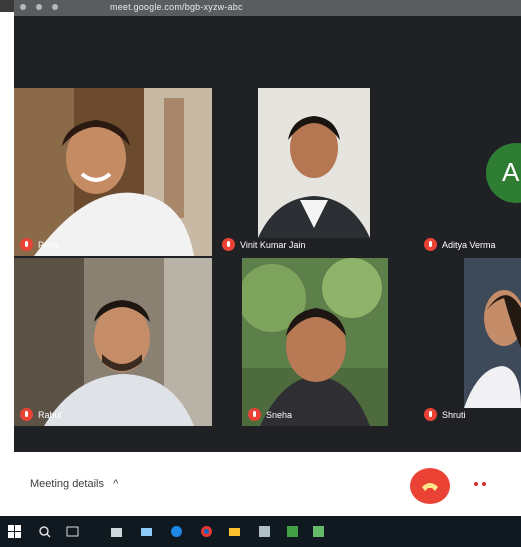 This screenshot has width=521, height=547. What do you see at coordinates (23, 7) in the screenshot?
I see `back-icon` at bounding box center [23, 7].